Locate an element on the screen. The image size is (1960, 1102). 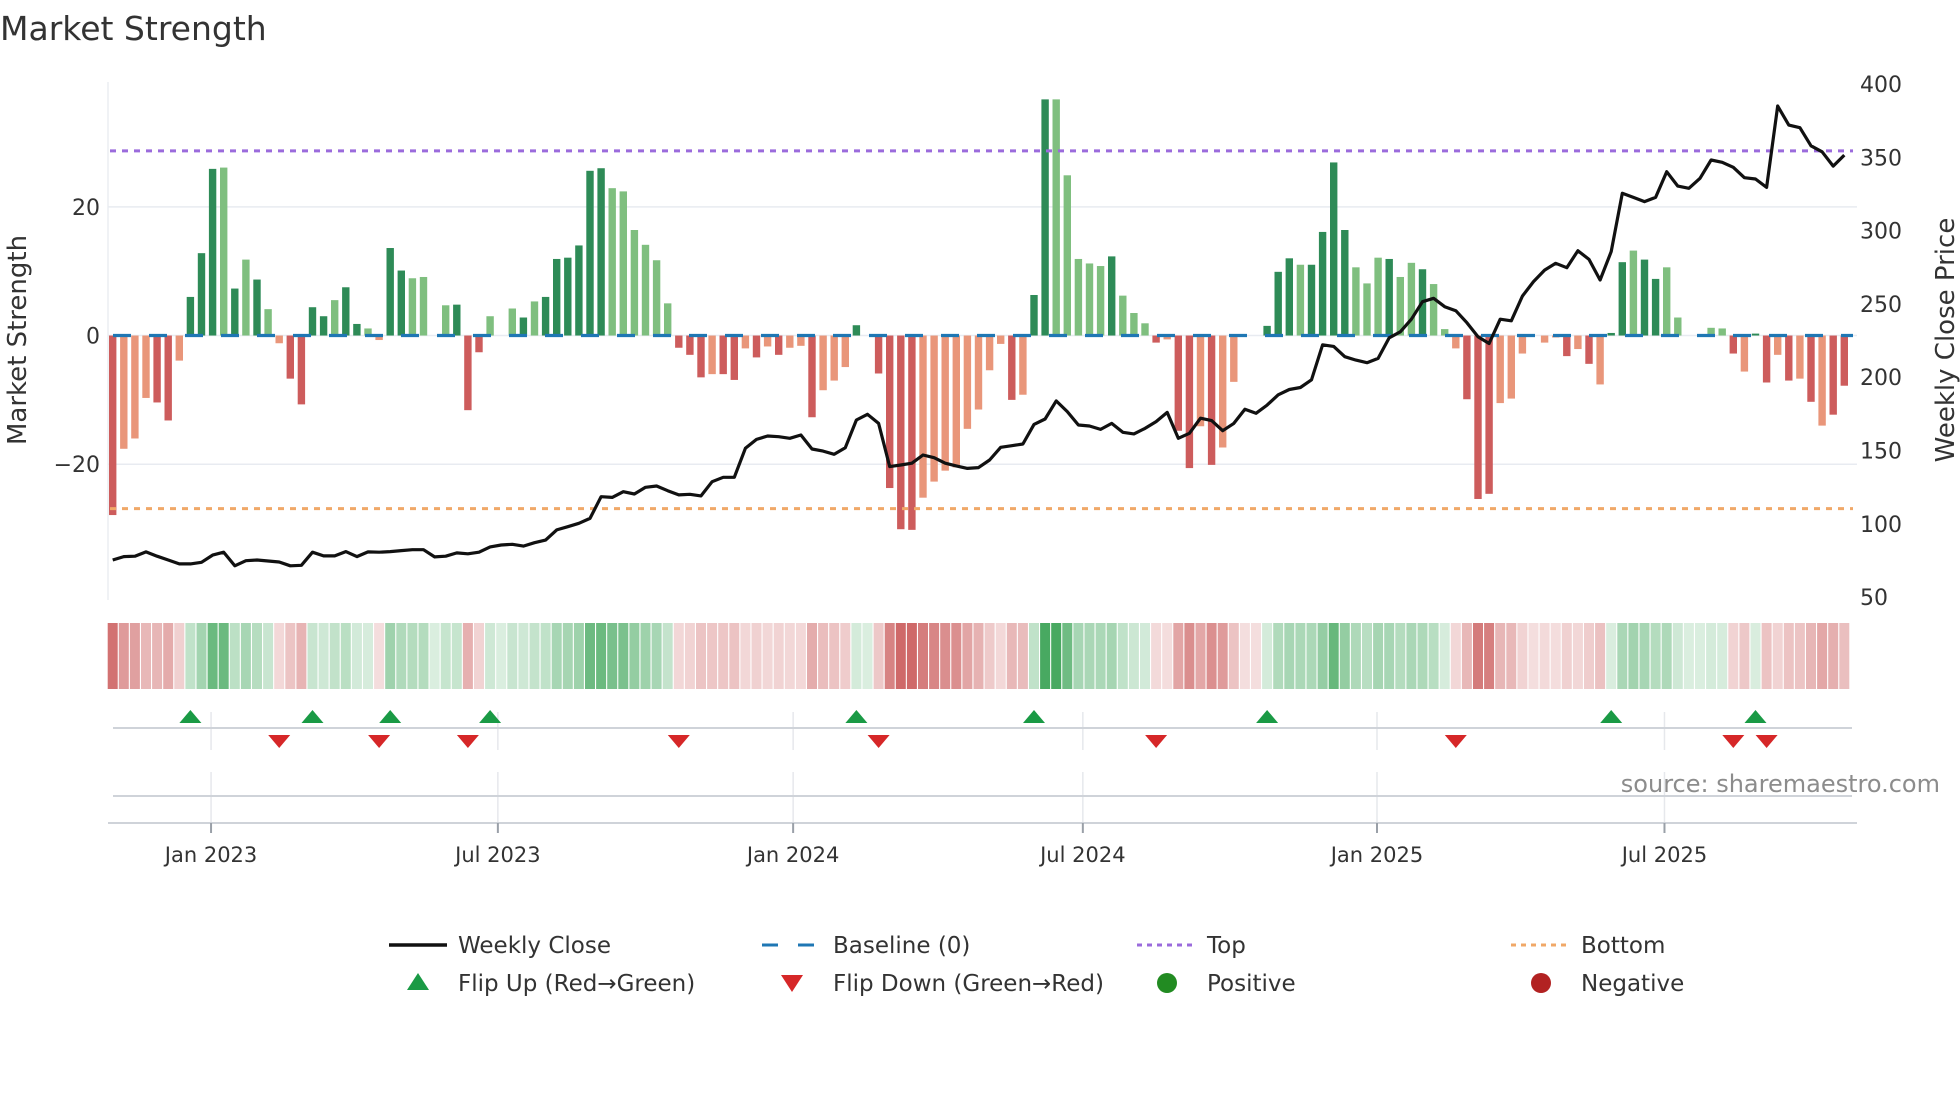
x-tick-label: Jan 2024 is located at coordinates (792, 855).